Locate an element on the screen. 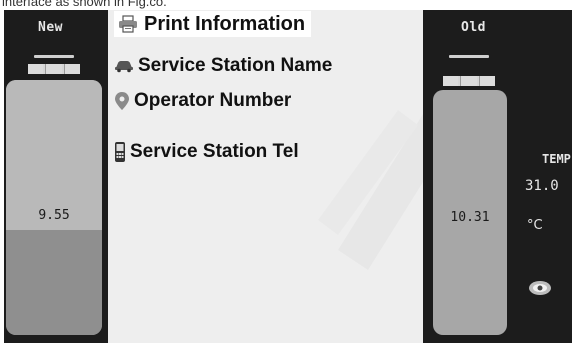 The height and width of the screenshot is (346, 576). phone-icon is located at coordinates (120, 152).